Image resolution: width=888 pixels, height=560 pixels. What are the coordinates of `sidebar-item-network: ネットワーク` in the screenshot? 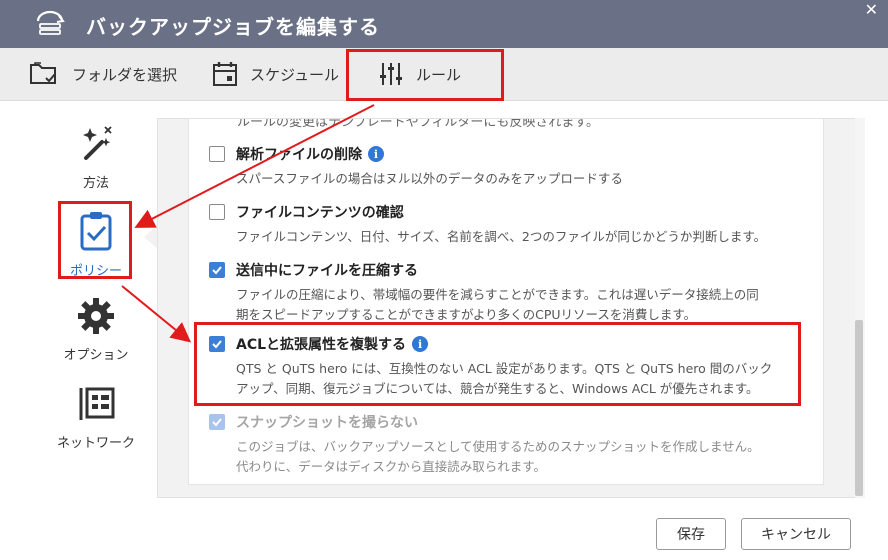 It's located at (96, 417).